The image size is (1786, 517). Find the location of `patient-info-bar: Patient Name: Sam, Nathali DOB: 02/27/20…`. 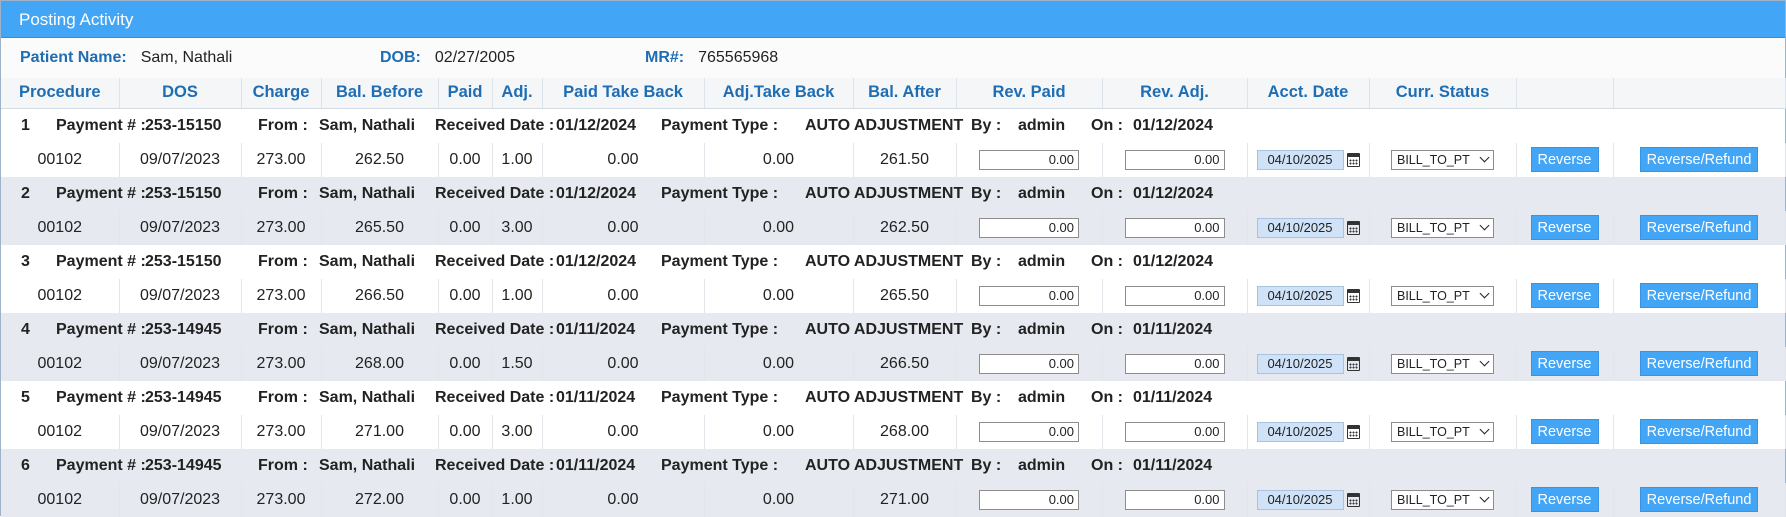

patient-info-bar: Patient Name: Sam, Nathali DOB: 02/27/20… is located at coordinates (893, 58).